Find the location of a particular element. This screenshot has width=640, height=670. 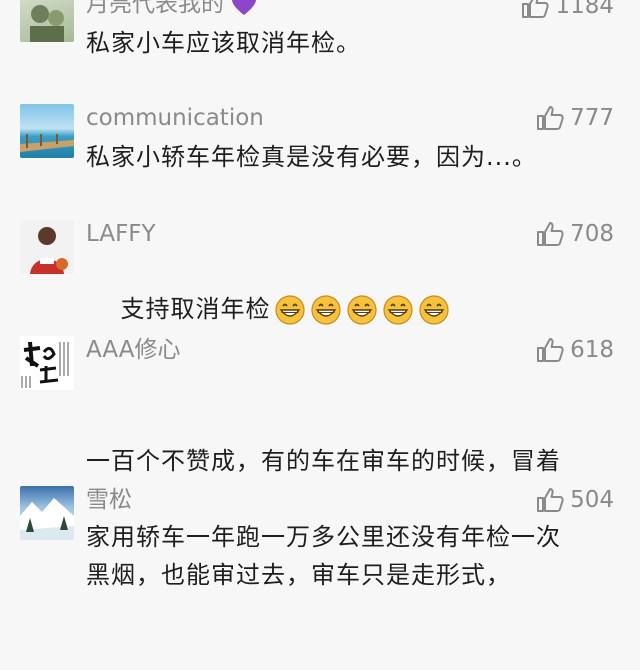

like-button: 708 is located at coordinates (575, 234).